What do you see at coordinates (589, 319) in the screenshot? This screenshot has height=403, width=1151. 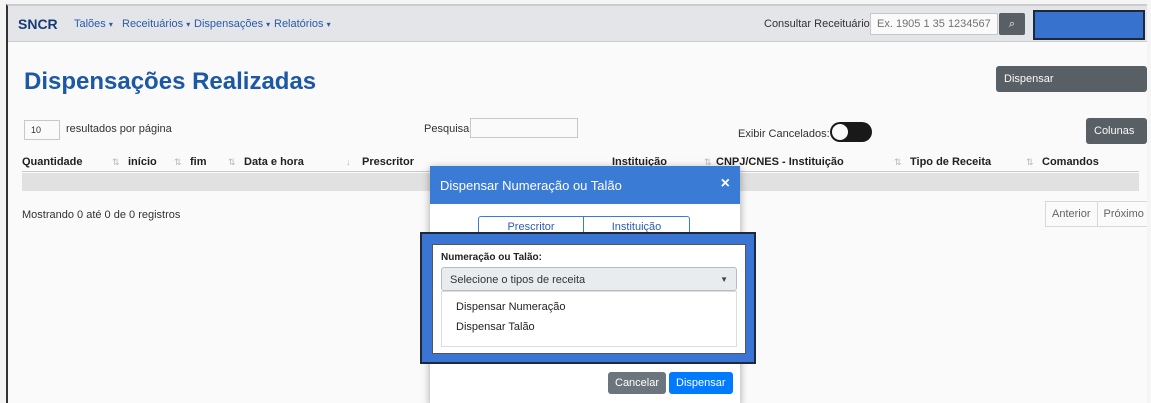 I see `dropdown-menu: Dispensar Numeração Dispensar Talão` at bounding box center [589, 319].